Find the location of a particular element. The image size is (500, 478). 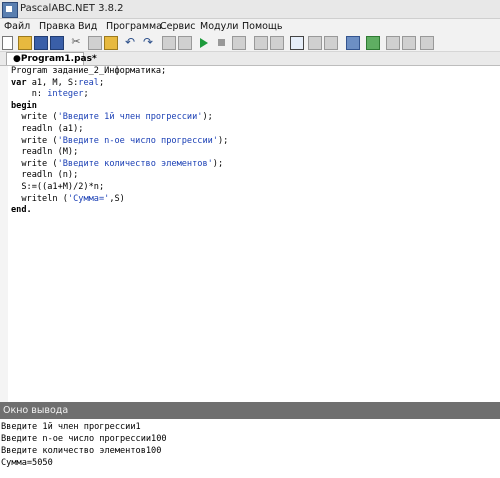

menu-modules: Модули is located at coordinates (219, 26).